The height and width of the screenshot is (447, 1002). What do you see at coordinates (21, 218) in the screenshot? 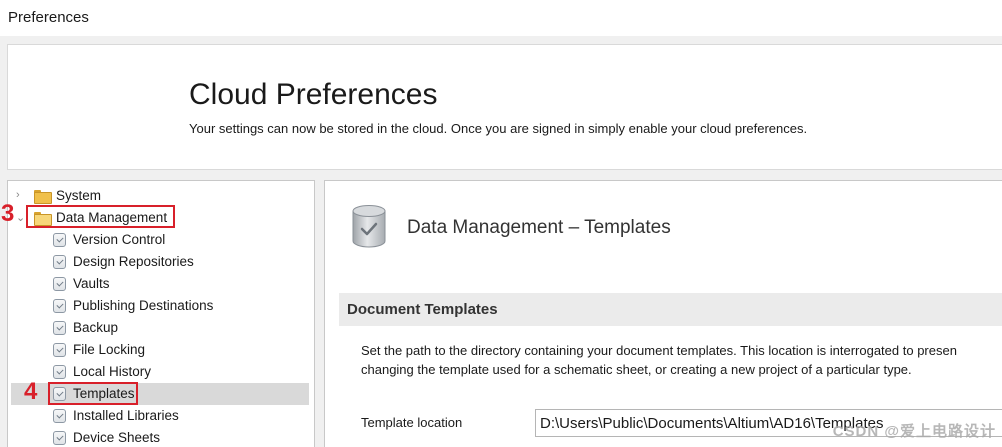
I see `chevron-down-icon: ⌄` at bounding box center [21, 218].